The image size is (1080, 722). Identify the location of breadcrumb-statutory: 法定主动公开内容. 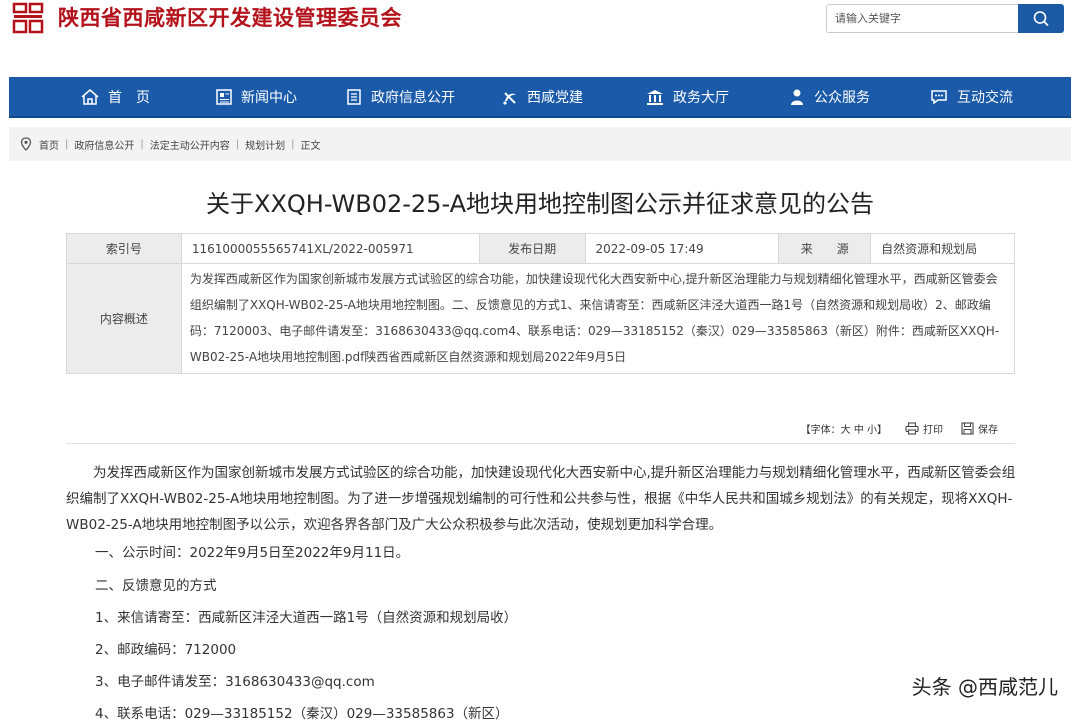
(190, 144).